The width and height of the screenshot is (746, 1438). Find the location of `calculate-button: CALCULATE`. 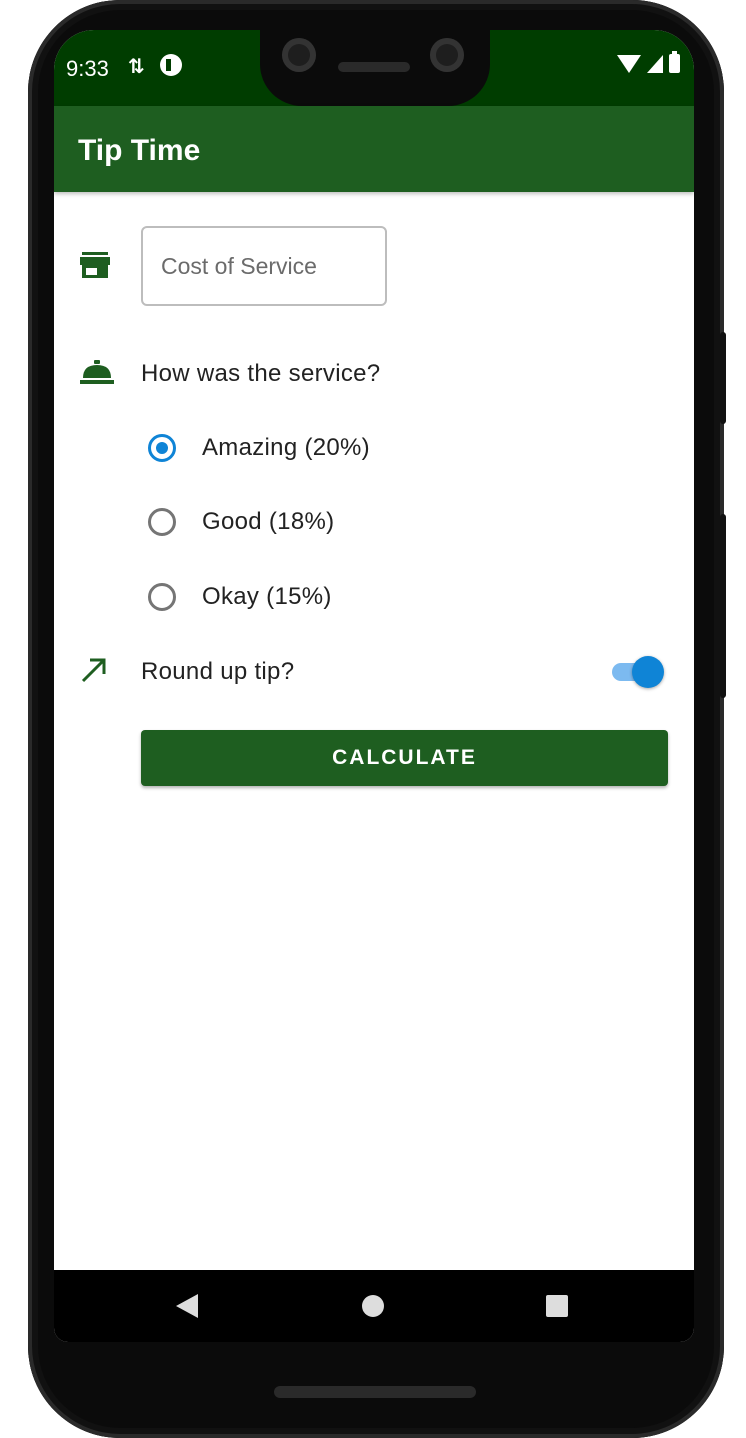

calculate-button: CALCULATE is located at coordinates (404, 758).